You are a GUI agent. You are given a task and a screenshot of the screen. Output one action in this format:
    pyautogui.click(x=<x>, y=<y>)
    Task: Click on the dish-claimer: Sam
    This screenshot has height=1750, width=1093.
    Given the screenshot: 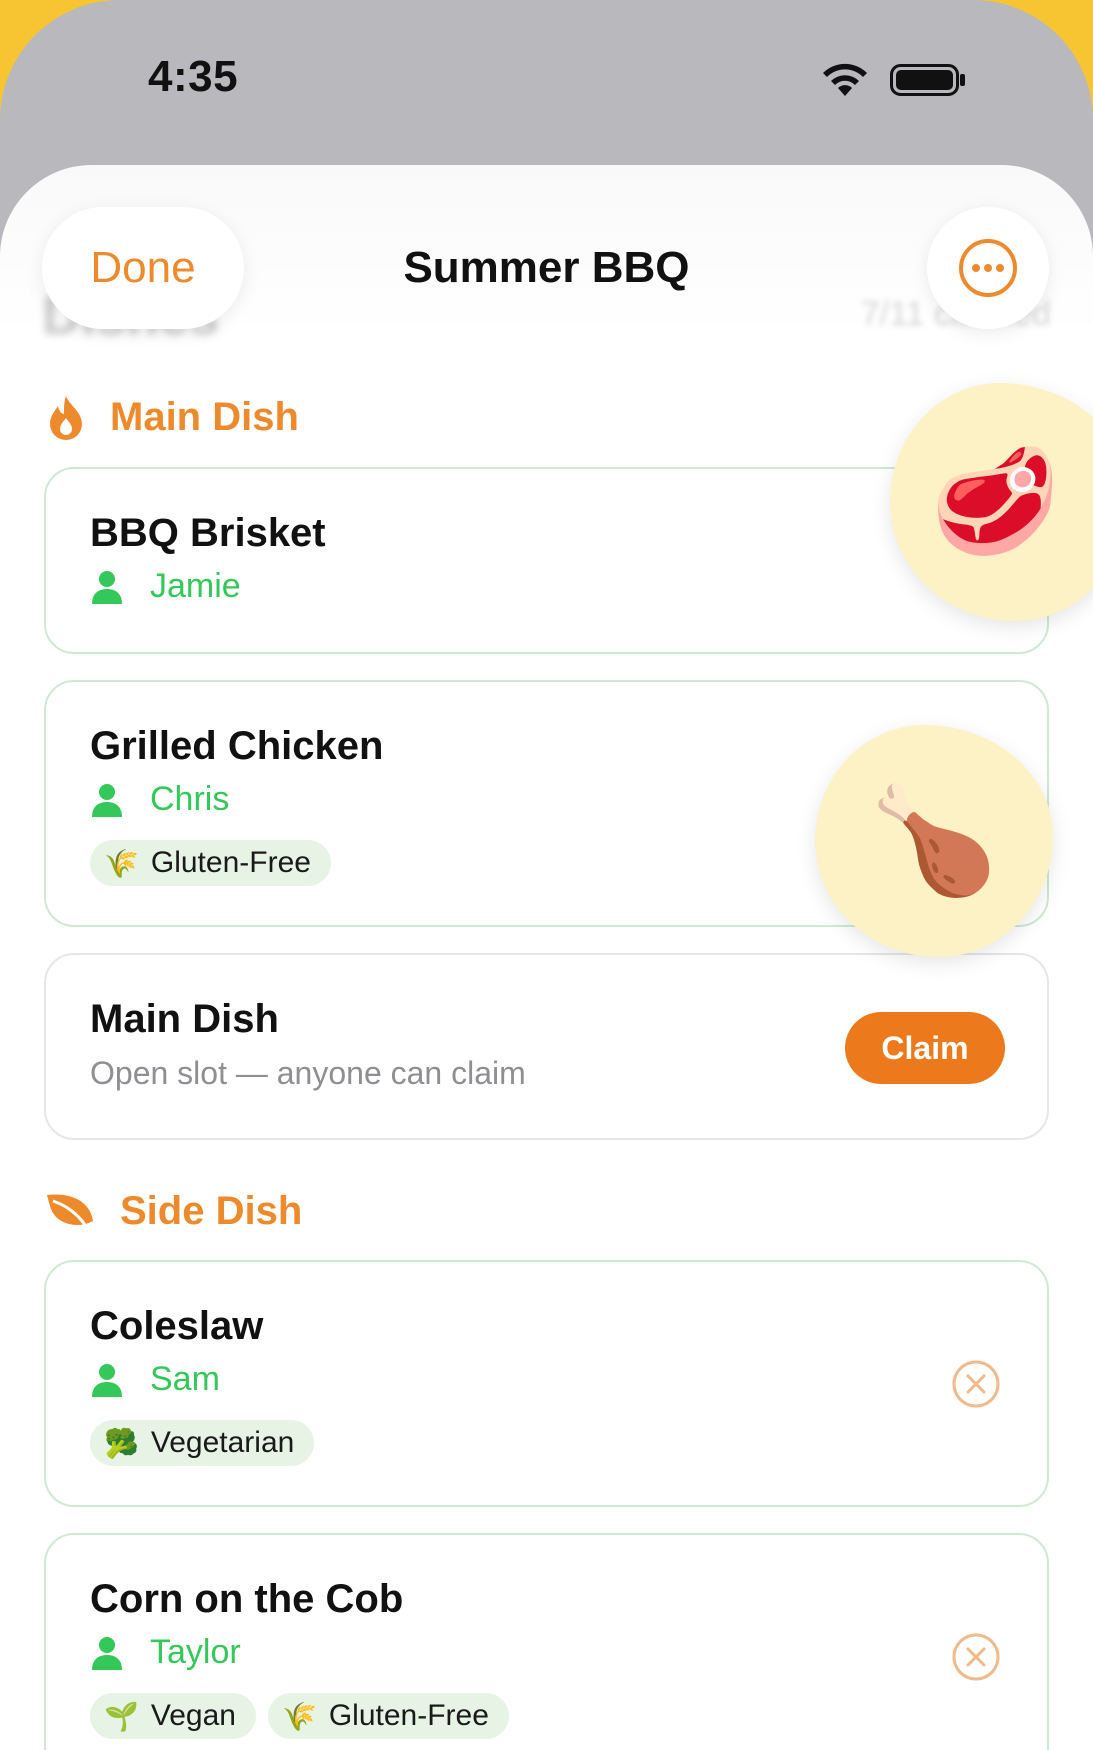 What is the action you would take?
    pyautogui.click(x=155, y=1379)
    